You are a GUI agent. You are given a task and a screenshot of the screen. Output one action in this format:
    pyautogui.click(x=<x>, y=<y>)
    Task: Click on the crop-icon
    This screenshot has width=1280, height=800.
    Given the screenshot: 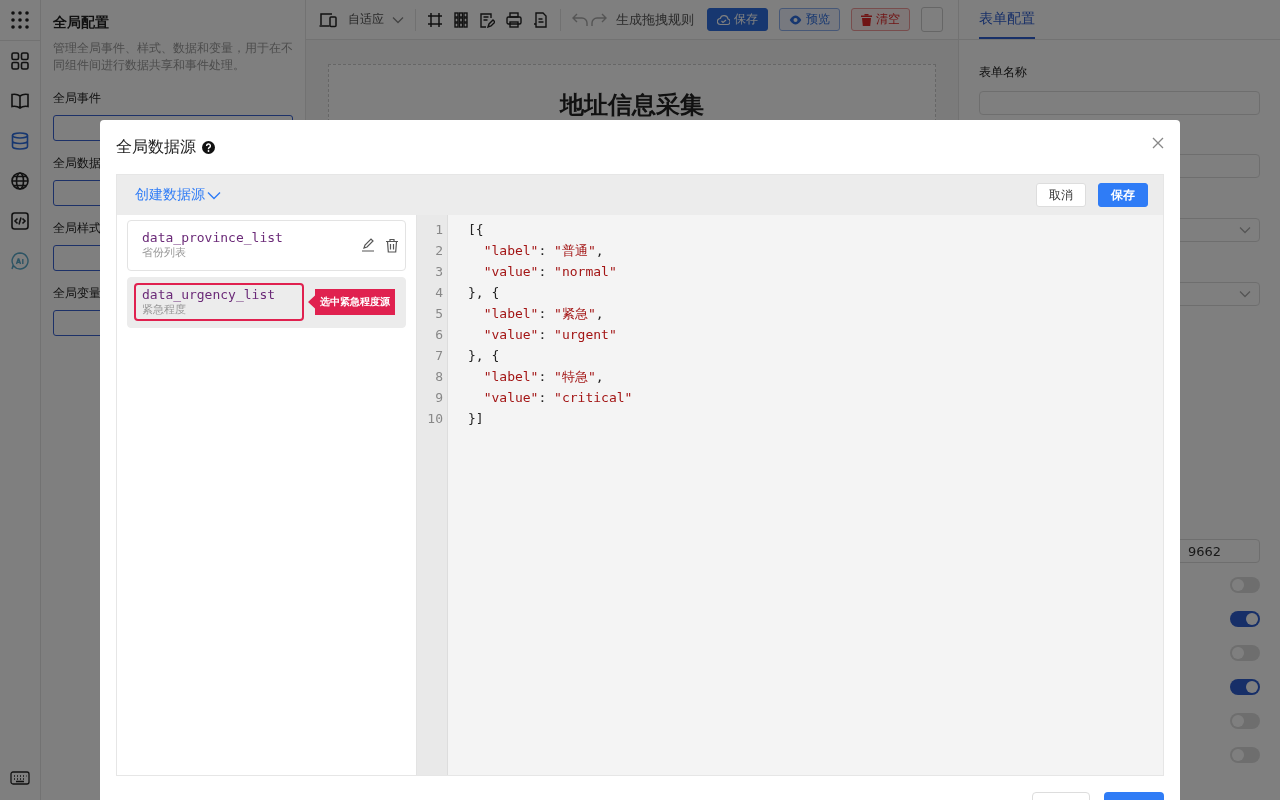 What is the action you would take?
    pyautogui.click(x=435, y=19)
    